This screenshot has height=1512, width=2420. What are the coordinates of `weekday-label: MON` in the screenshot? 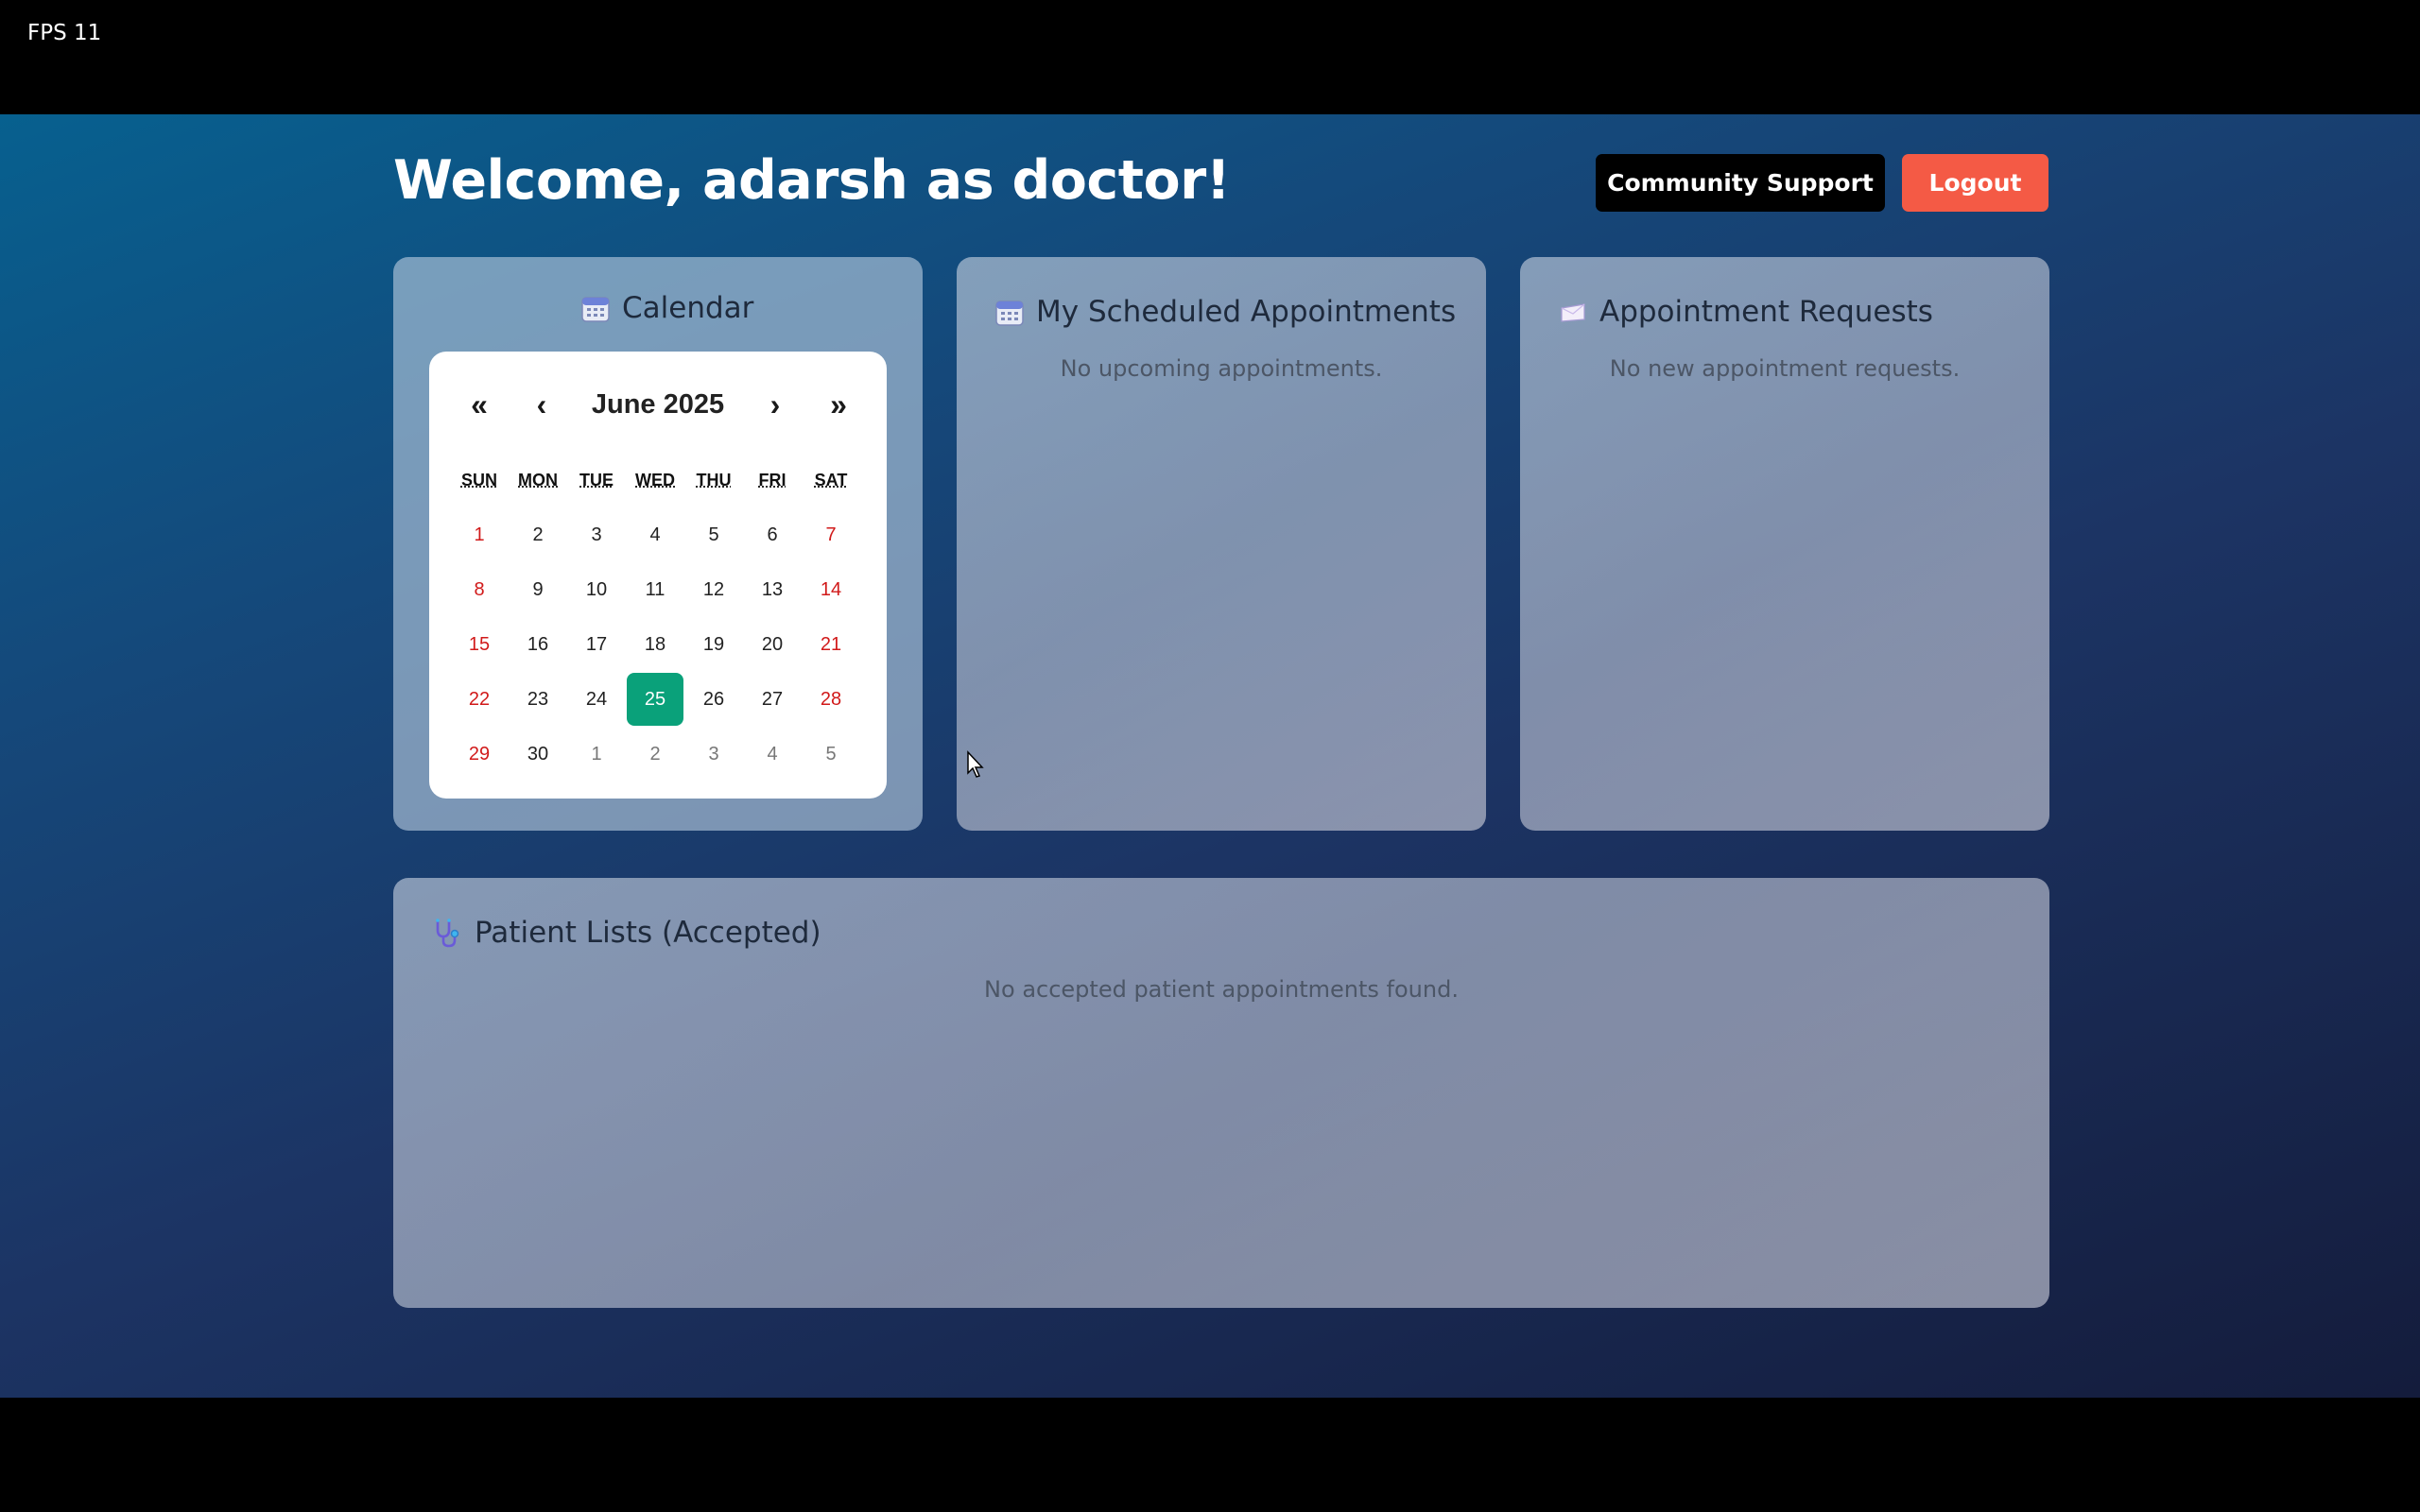 It's located at (538, 480).